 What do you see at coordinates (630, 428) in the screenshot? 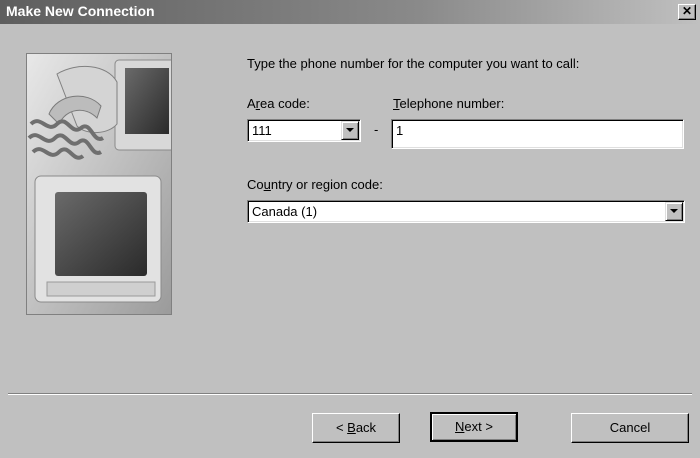
I see `cancel-button: Cancel` at bounding box center [630, 428].